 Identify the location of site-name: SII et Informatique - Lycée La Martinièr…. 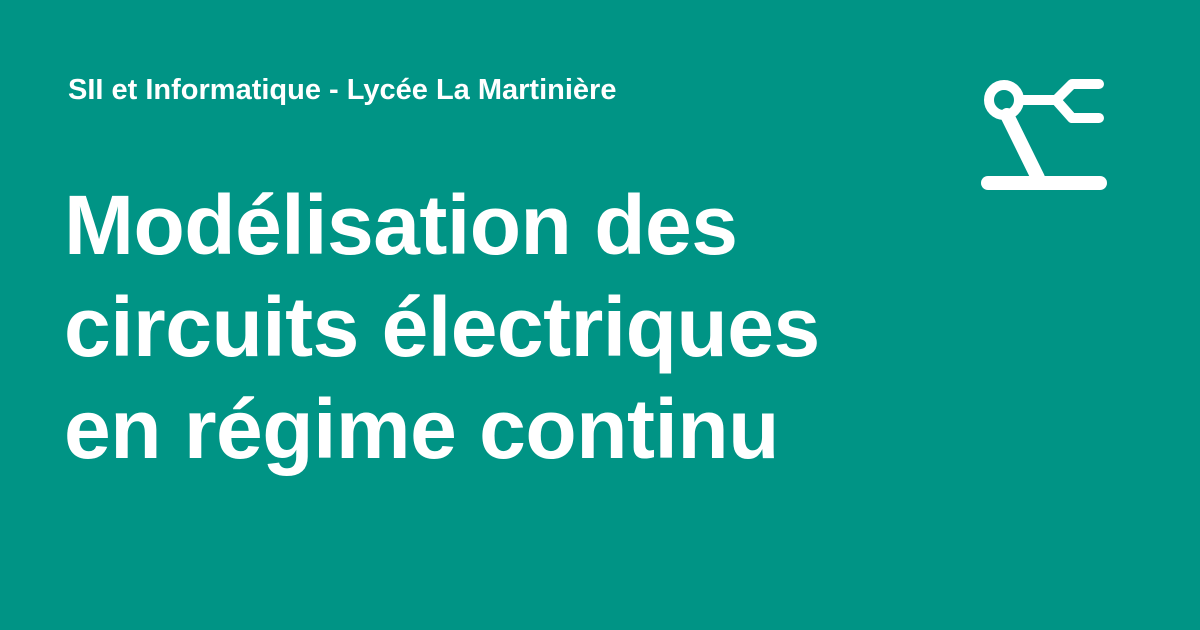
(342, 90).